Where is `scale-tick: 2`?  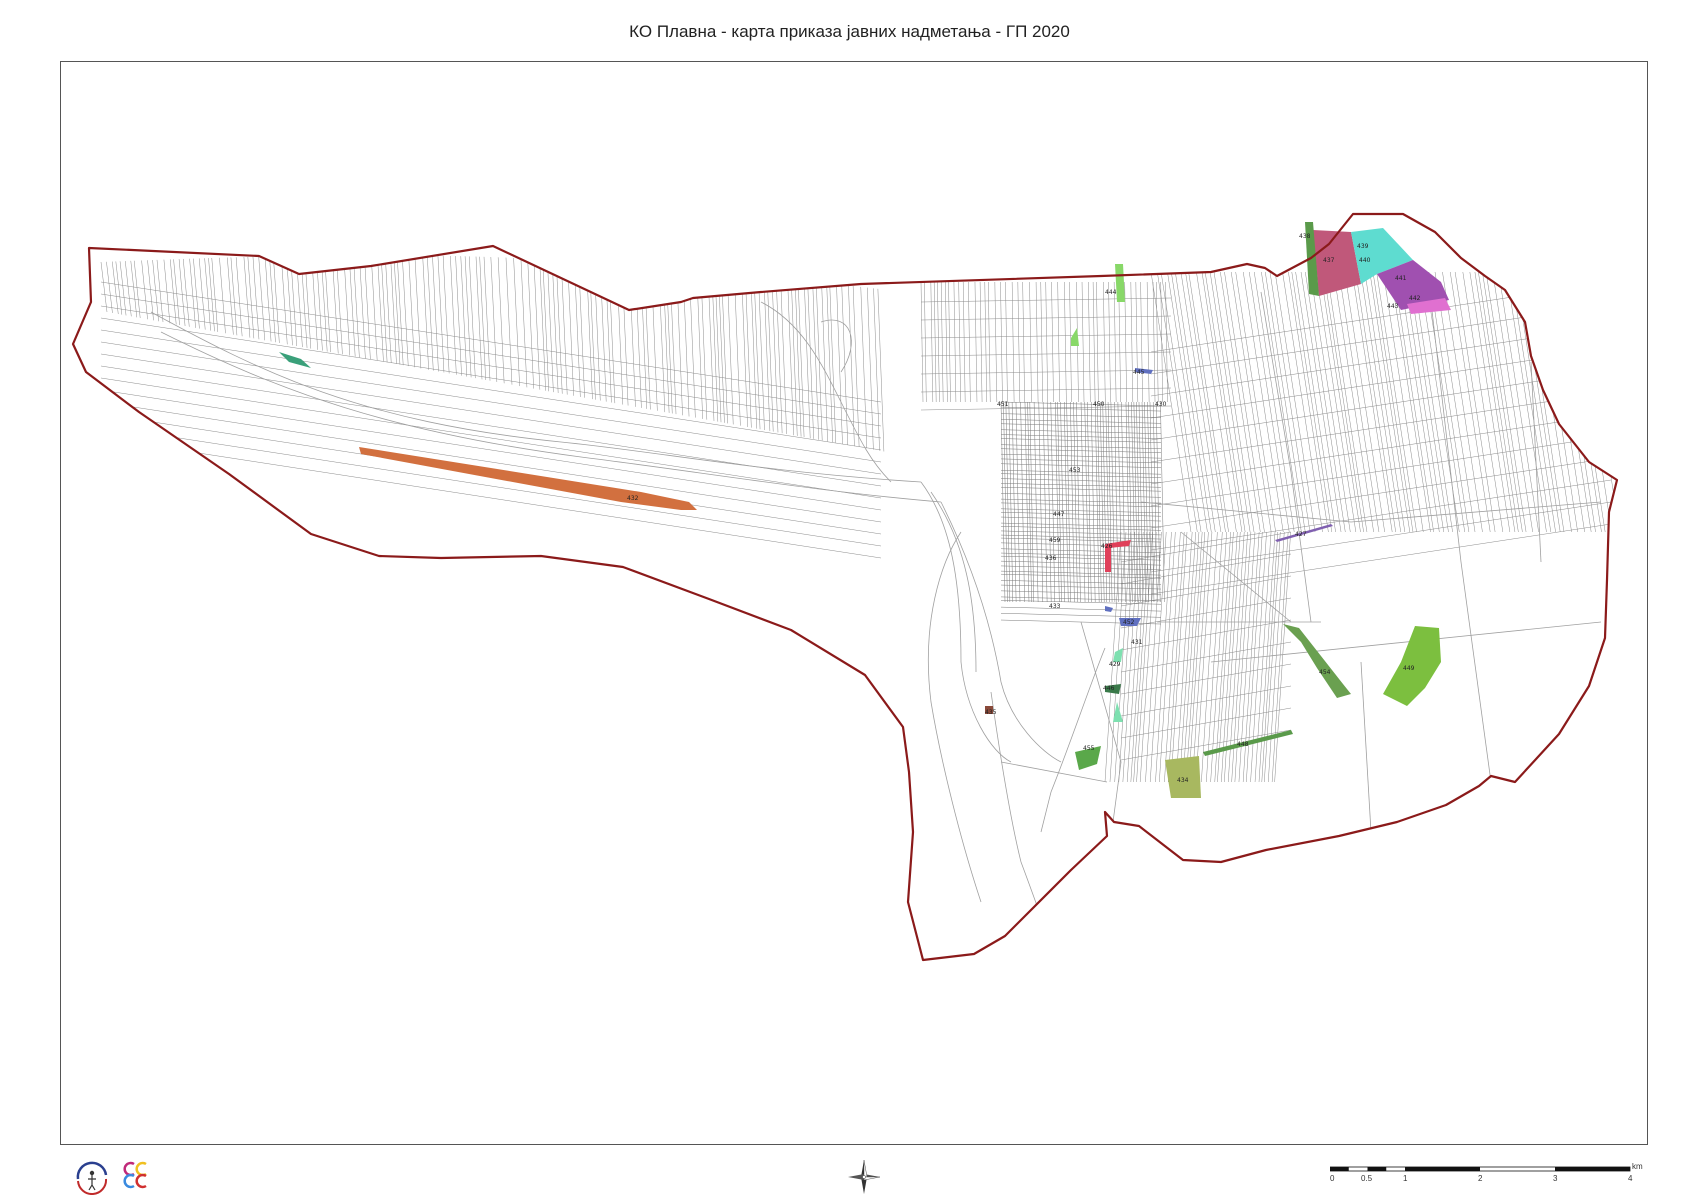 scale-tick: 2 is located at coordinates (1480, 1178).